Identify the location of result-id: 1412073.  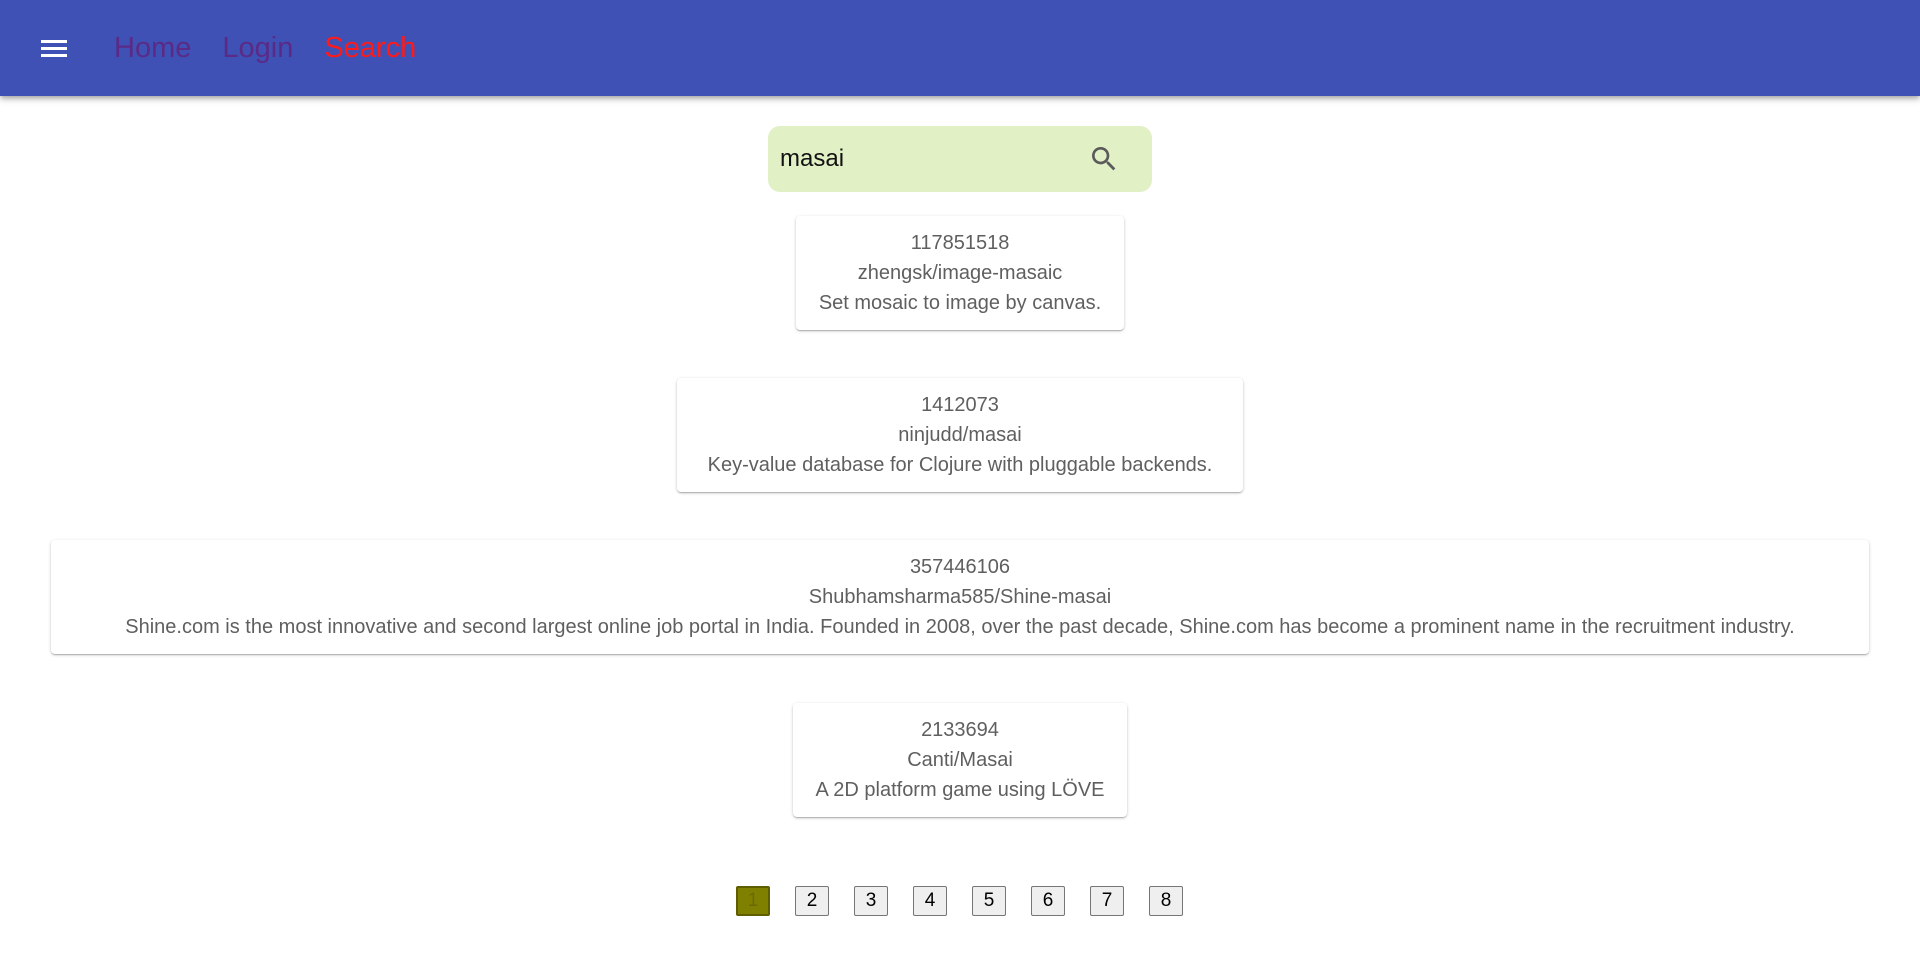
(960, 405).